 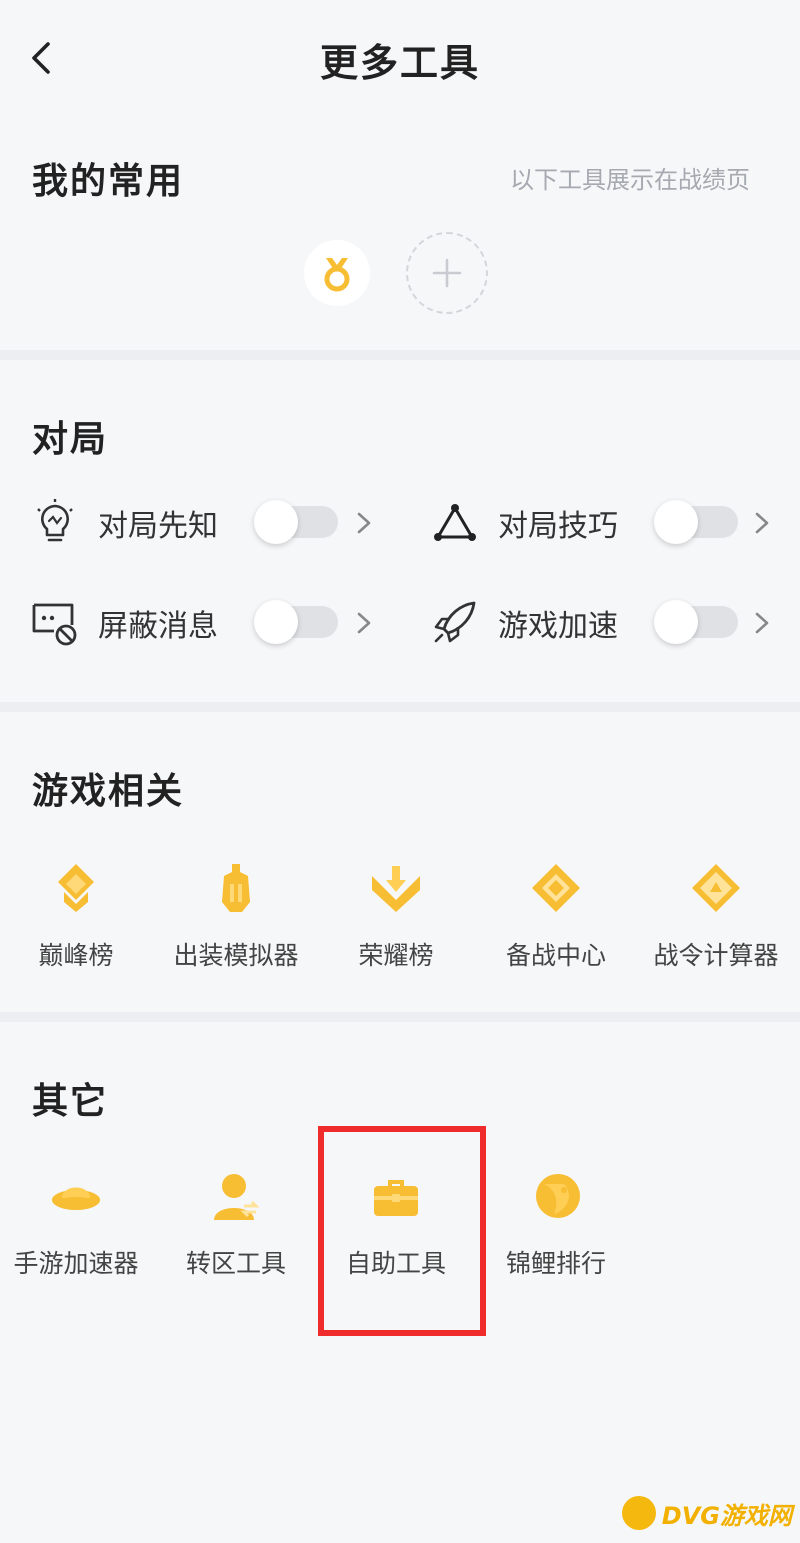 What do you see at coordinates (638, 1513) in the screenshot?
I see `gamepad-icon` at bounding box center [638, 1513].